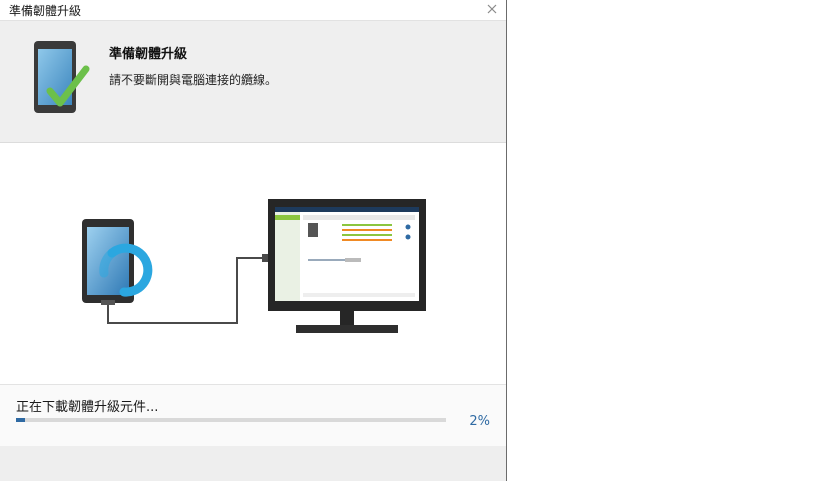  I want to click on progress-fill, so click(20, 420).